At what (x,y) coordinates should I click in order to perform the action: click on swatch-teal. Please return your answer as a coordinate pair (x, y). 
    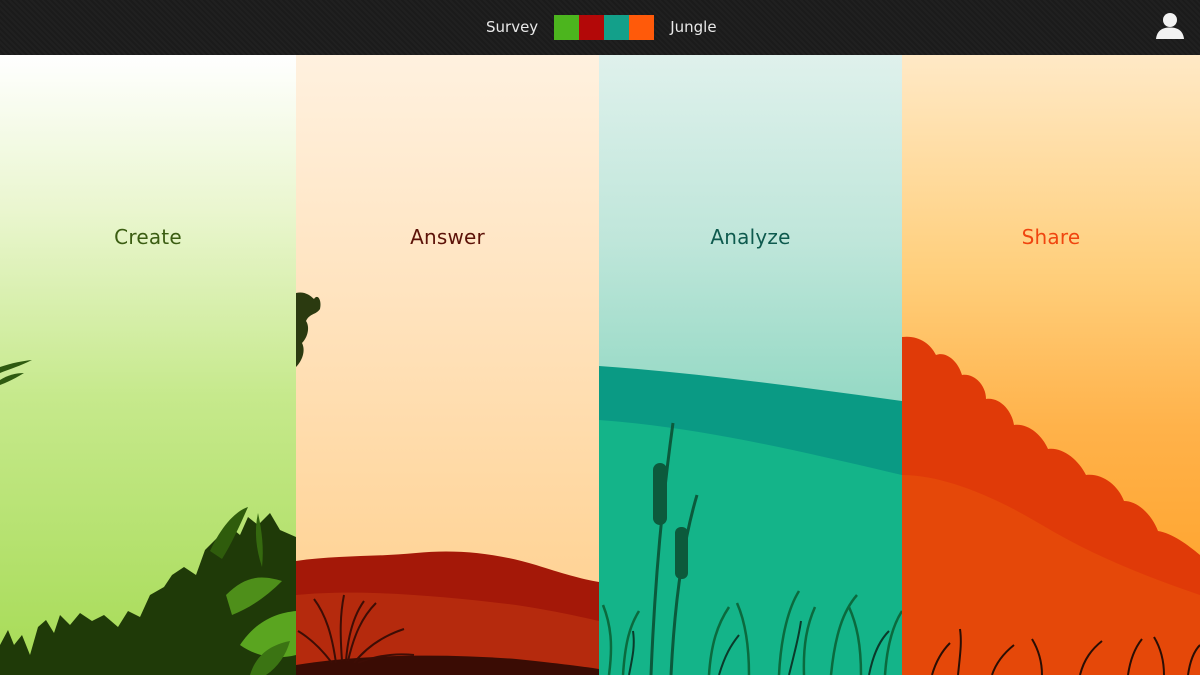
    Looking at the image, I should click on (617, 27).